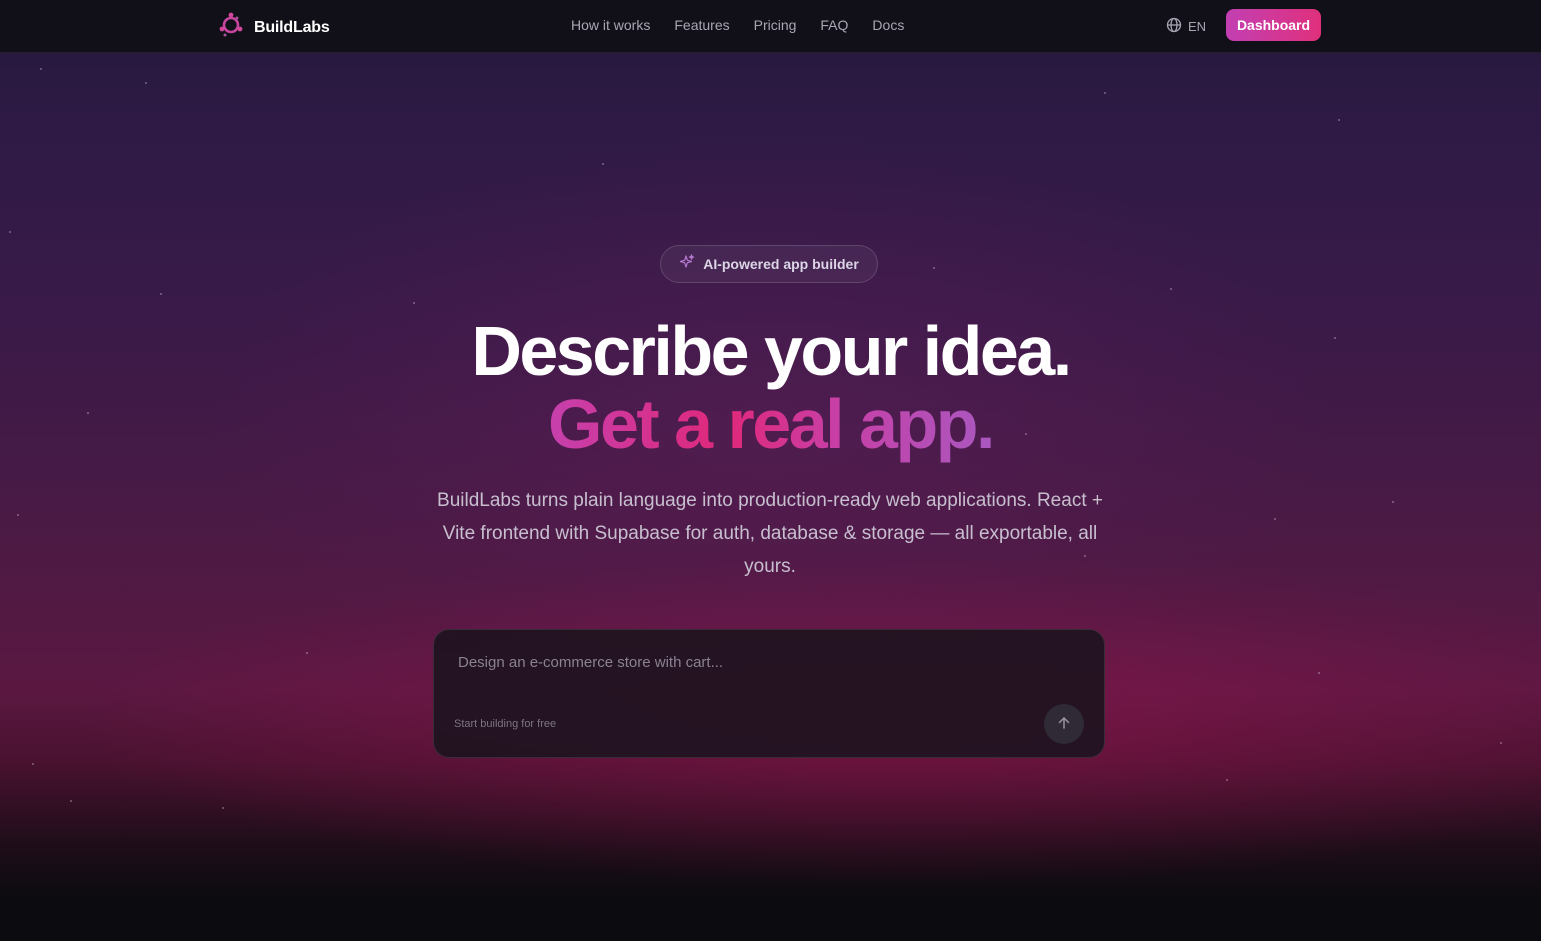  Describe the element at coordinates (505, 724) in the screenshot. I see `prompt-hint: Start building for free` at that location.